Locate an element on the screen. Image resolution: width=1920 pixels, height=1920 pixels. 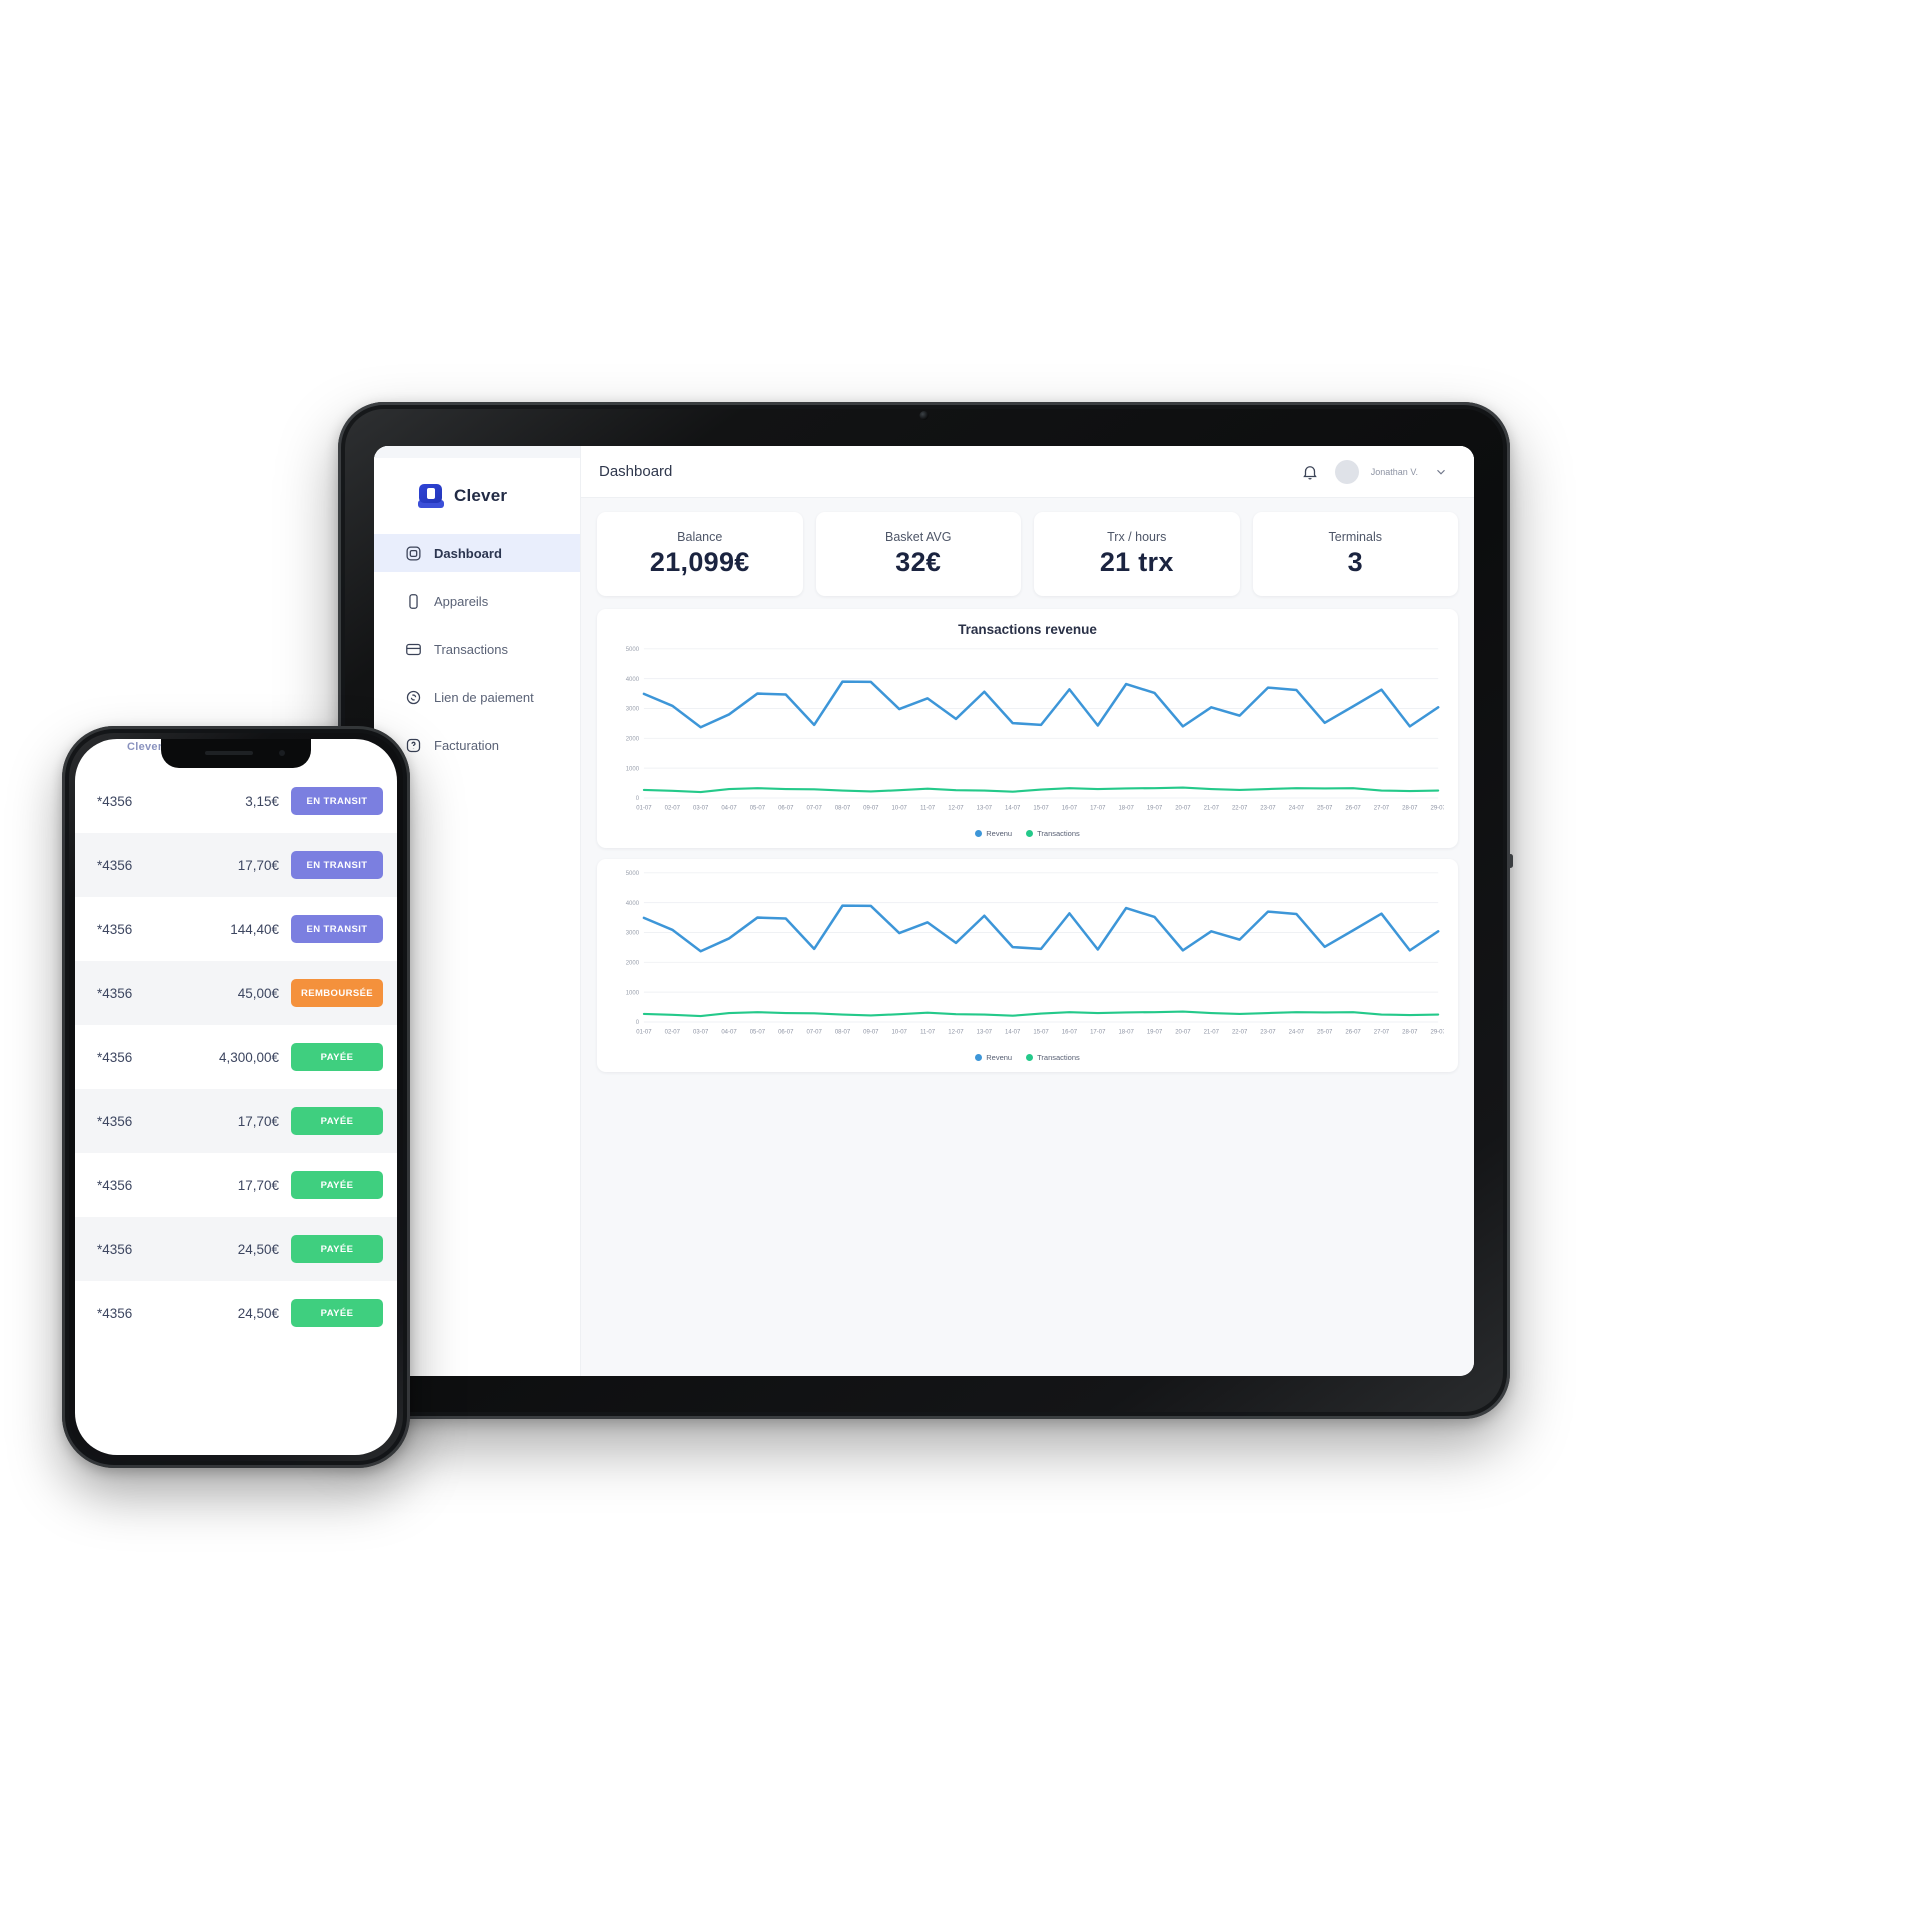
svg-text: 02-07 is located at coordinates (673, 809).